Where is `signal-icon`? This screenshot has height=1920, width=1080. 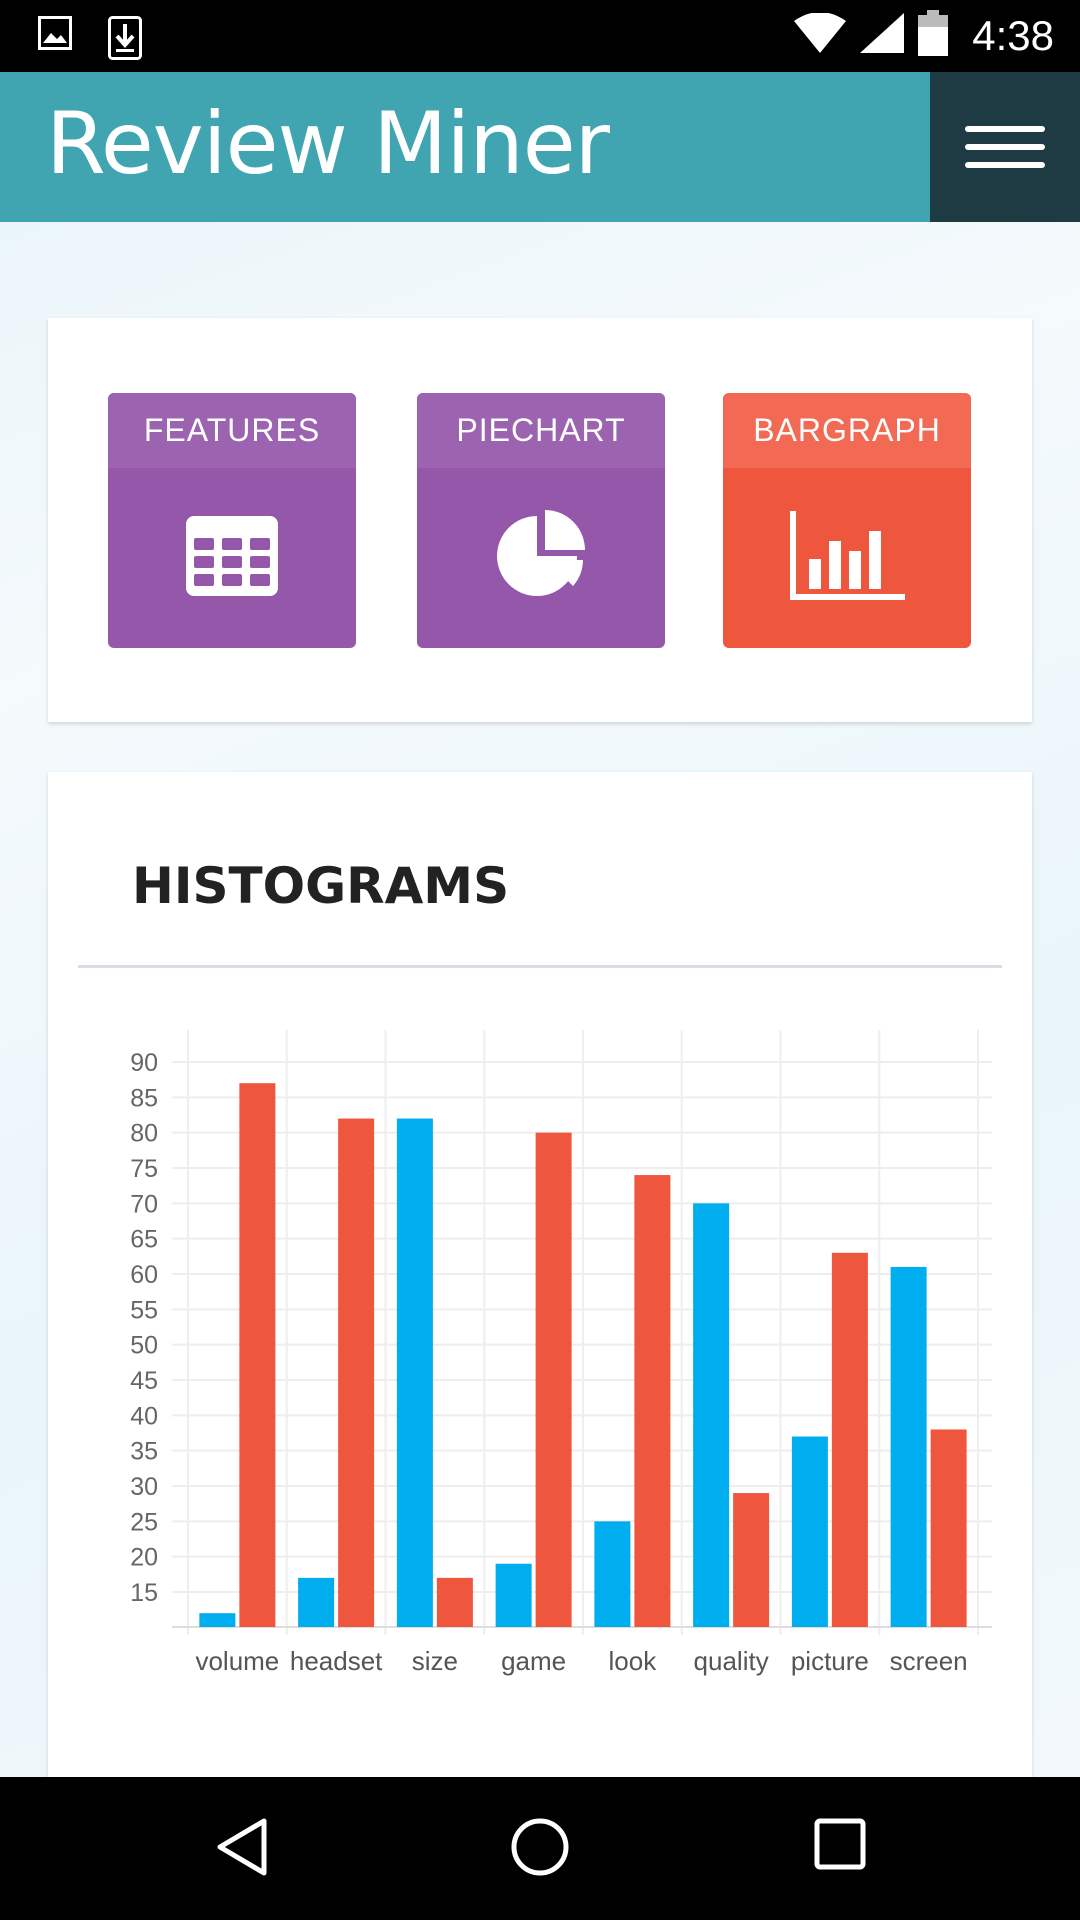
signal-icon is located at coordinates (882, 35).